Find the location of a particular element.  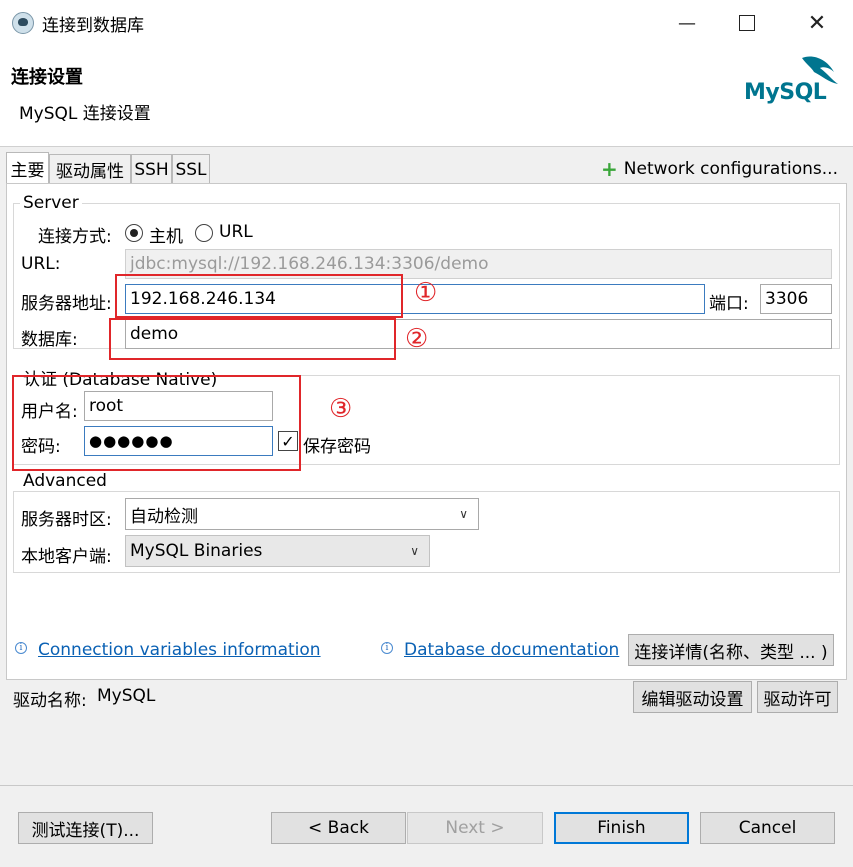

port-label: 端口: is located at coordinates (729, 304).